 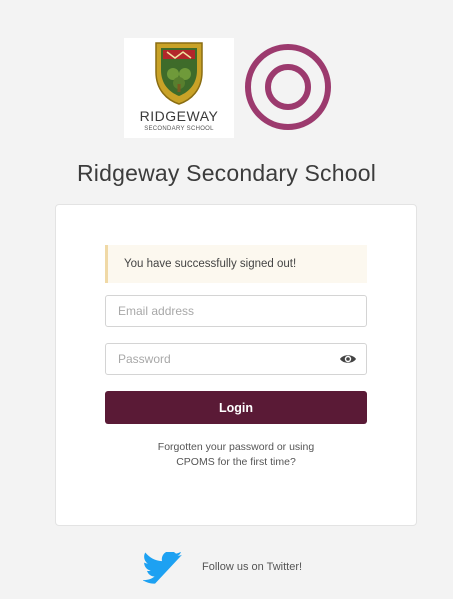 What do you see at coordinates (236, 447) in the screenshot?
I see `forgot-password-line-1: Forgotten your password or using` at bounding box center [236, 447].